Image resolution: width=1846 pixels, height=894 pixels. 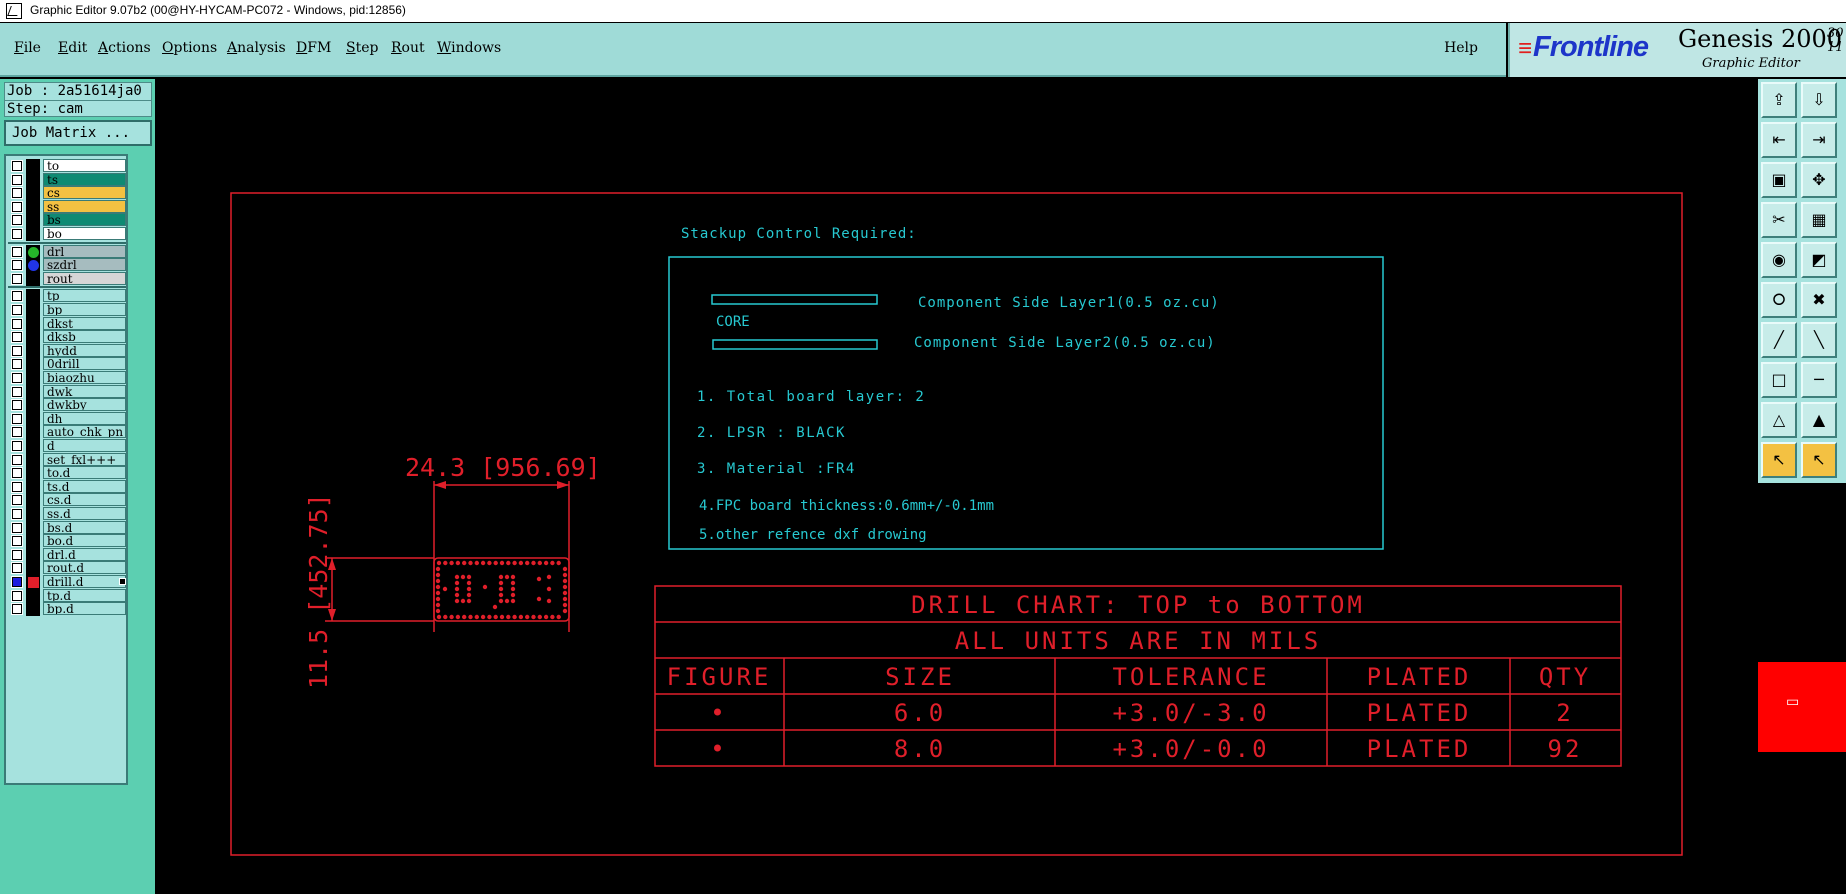 What do you see at coordinates (1819, 180) in the screenshot?
I see `zoom-center-button: ✥` at bounding box center [1819, 180].